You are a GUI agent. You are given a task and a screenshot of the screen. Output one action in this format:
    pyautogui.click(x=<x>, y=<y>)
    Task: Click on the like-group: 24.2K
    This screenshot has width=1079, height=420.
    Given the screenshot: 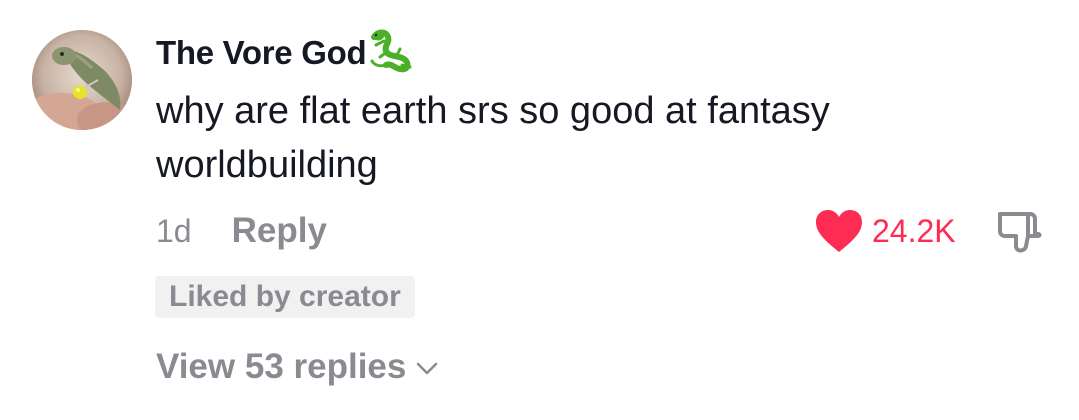 What is the action you would take?
    pyautogui.click(x=885, y=231)
    